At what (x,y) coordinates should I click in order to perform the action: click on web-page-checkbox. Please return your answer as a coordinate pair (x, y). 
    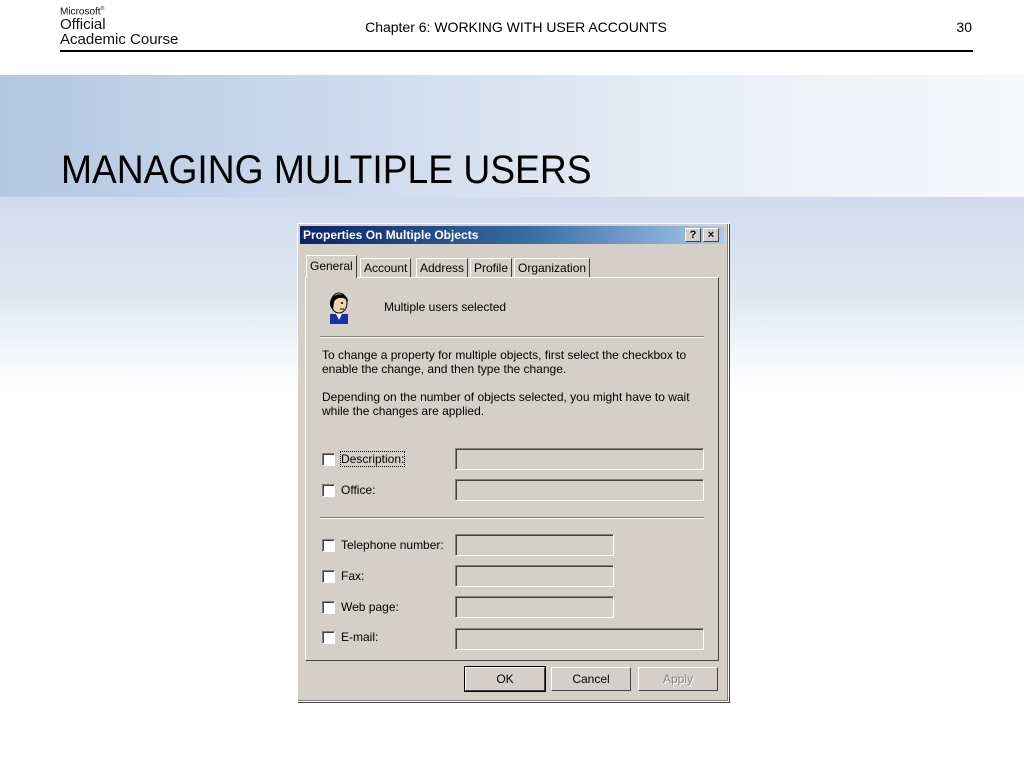
    Looking at the image, I should click on (328, 607).